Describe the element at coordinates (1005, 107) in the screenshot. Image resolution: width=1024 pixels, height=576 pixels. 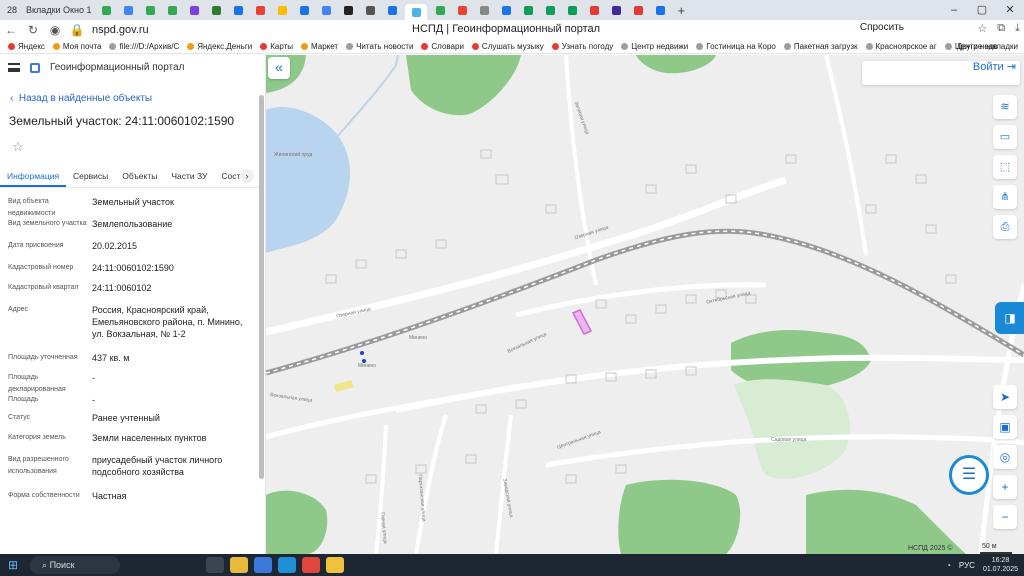
I see `layers-icon: ≋` at that location.